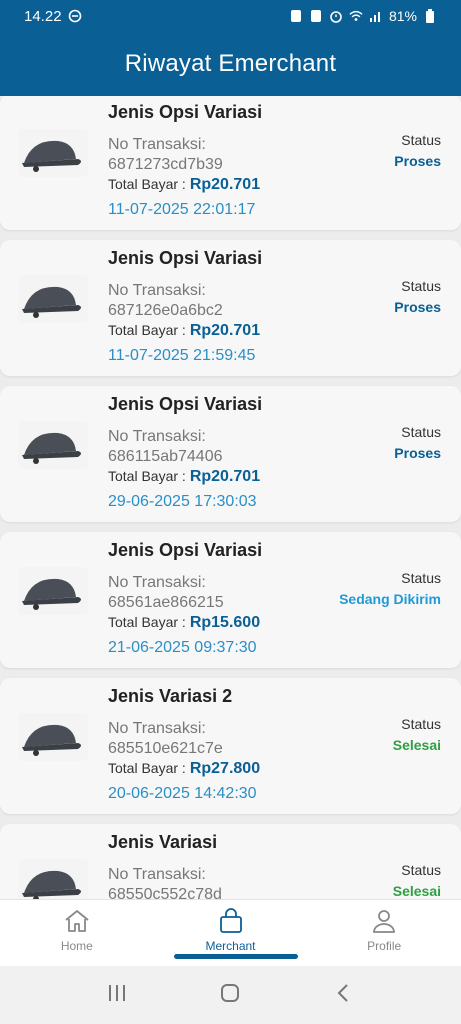 The height and width of the screenshot is (1024, 461). What do you see at coordinates (182, 355) in the screenshot?
I see `transaction-date: 11-07-2025 21:59:45` at bounding box center [182, 355].